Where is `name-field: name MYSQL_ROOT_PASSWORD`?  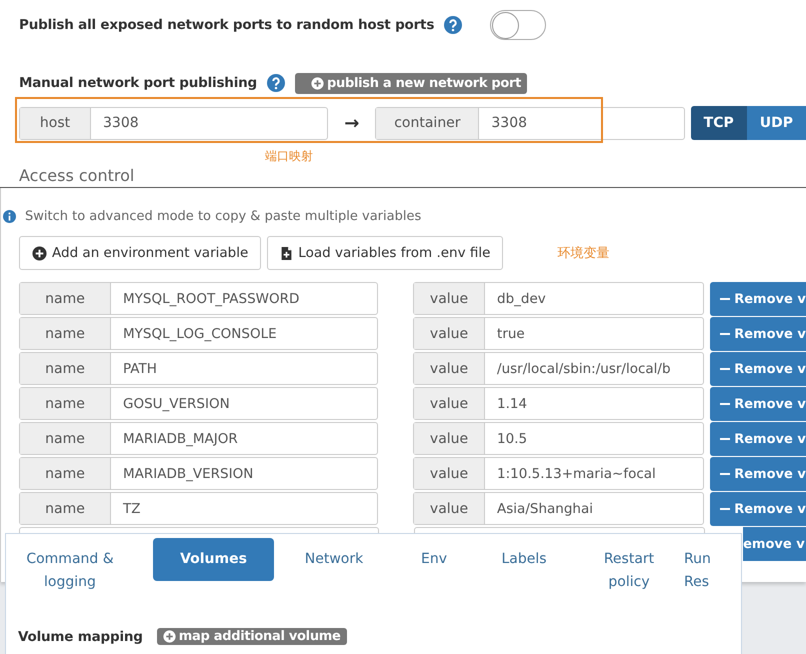 name-field: name MYSQL_ROOT_PASSWORD is located at coordinates (198, 298).